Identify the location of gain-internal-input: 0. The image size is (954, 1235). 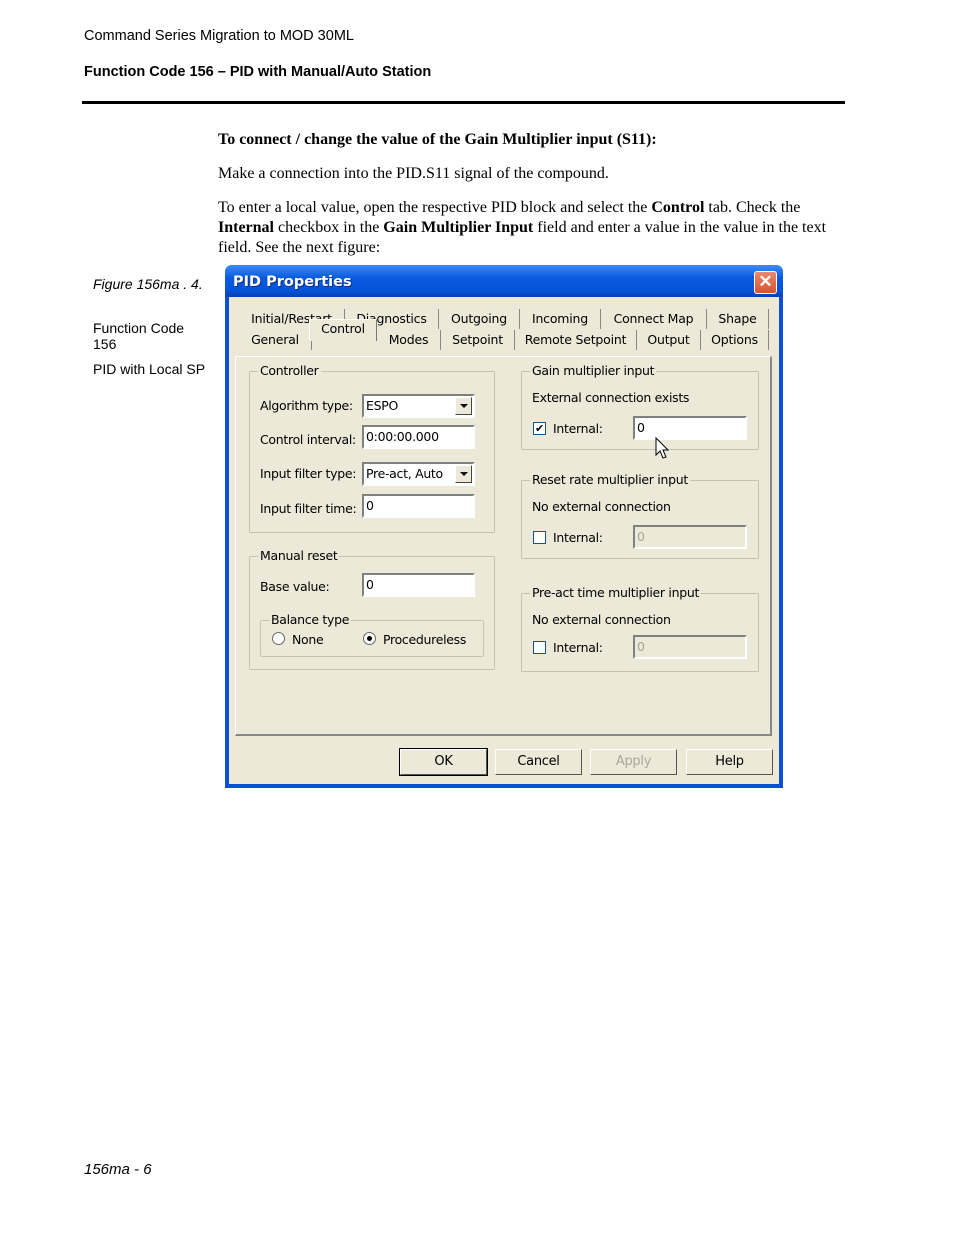
(690, 428).